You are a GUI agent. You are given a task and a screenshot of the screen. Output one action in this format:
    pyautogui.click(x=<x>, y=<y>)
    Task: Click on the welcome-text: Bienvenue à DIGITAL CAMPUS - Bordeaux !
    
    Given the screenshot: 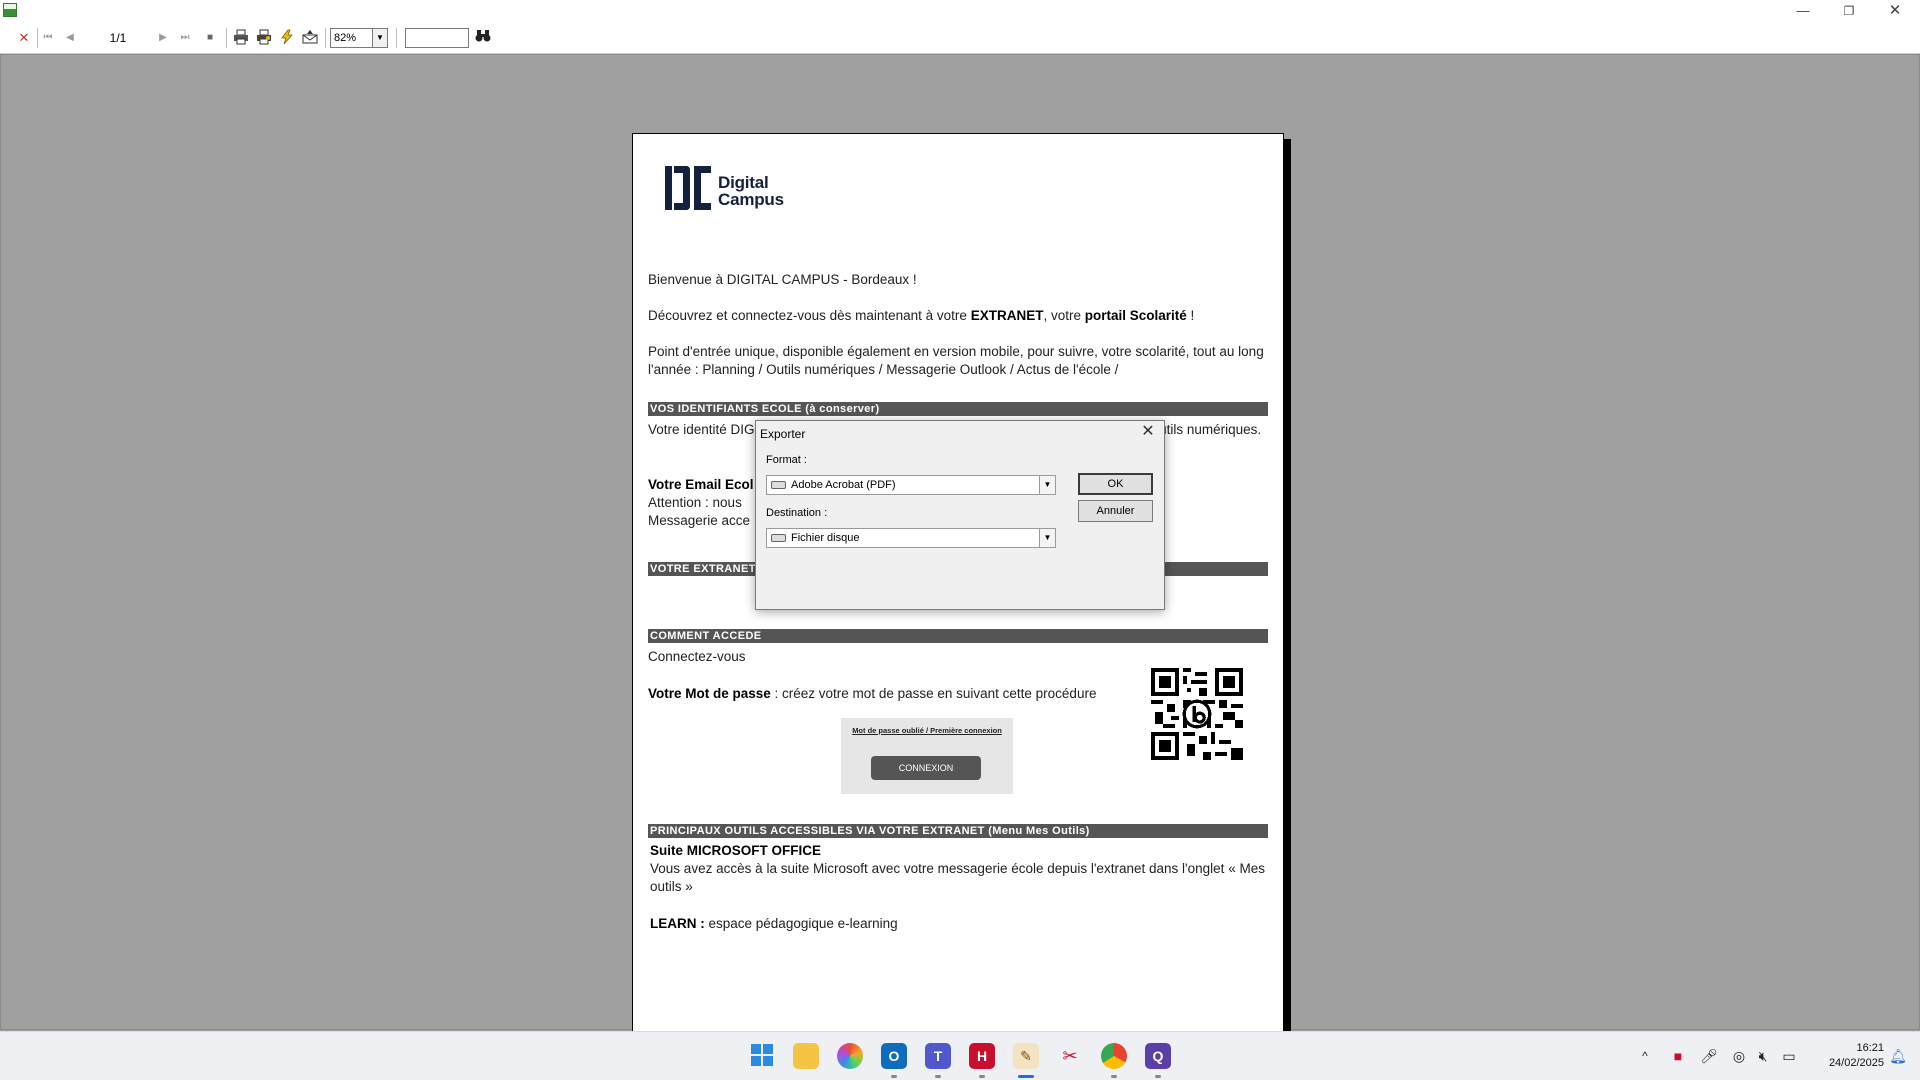 What is the action you would take?
    pyautogui.click(x=782, y=279)
    